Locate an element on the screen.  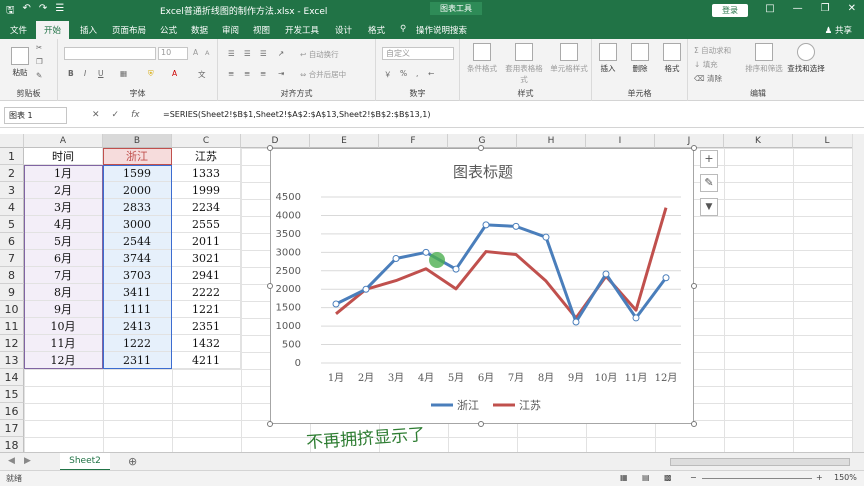
column-header: B is located at coordinates (137, 141).